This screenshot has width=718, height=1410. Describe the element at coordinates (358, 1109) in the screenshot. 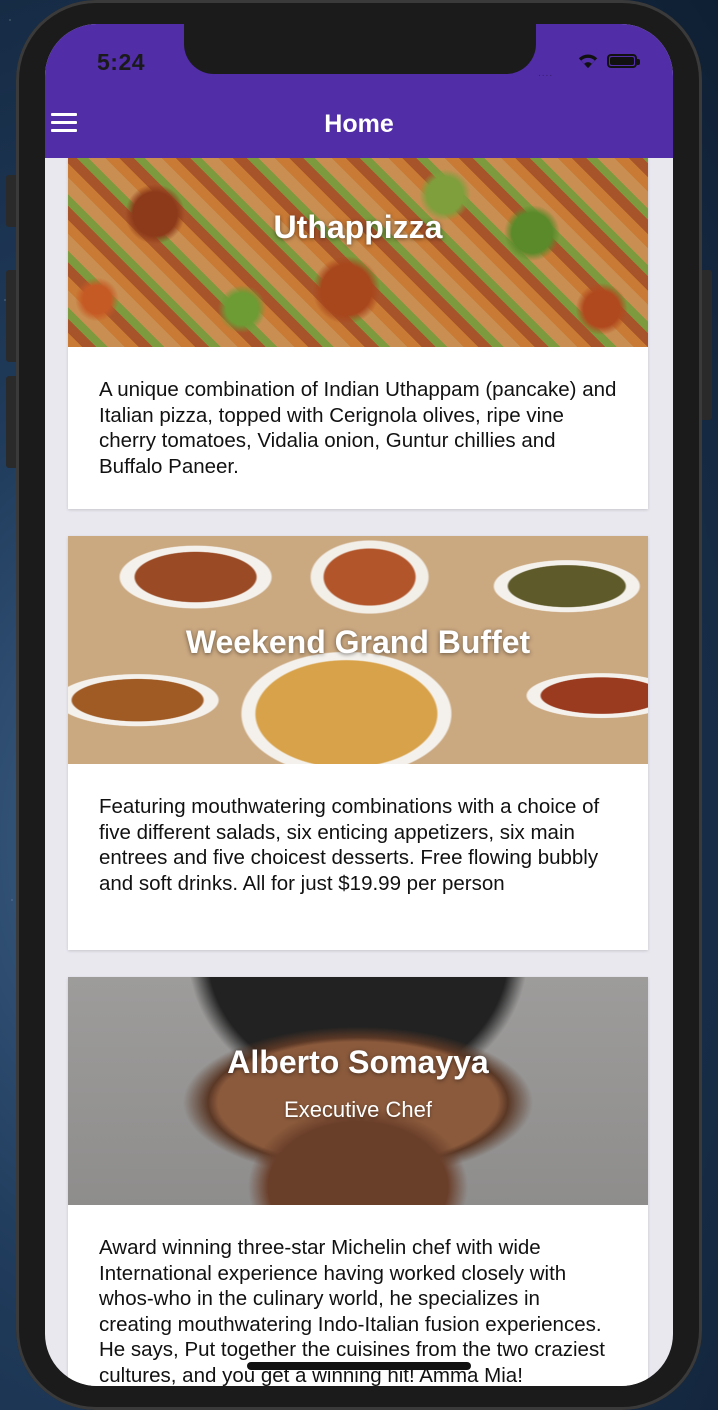

I see `card-subtitle: Executive Chef` at that location.